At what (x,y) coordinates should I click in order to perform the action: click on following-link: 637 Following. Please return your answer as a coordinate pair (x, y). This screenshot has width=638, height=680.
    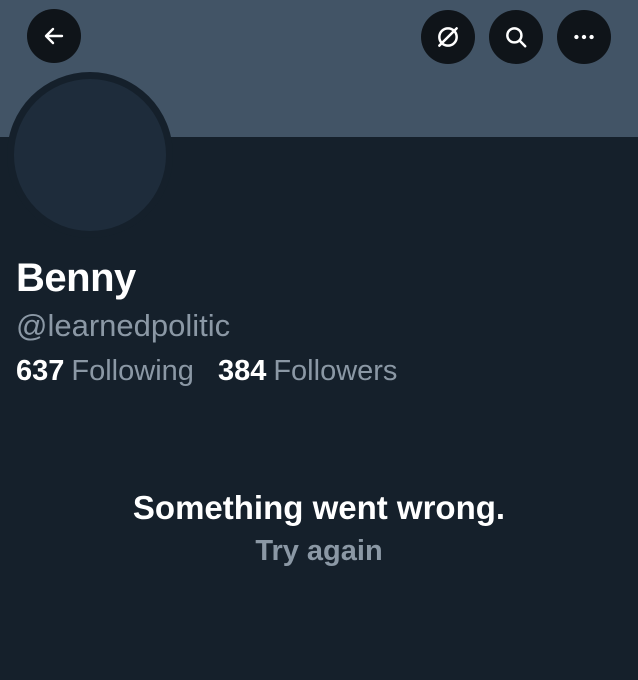
    Looking at the image, I should click on (105, 371).